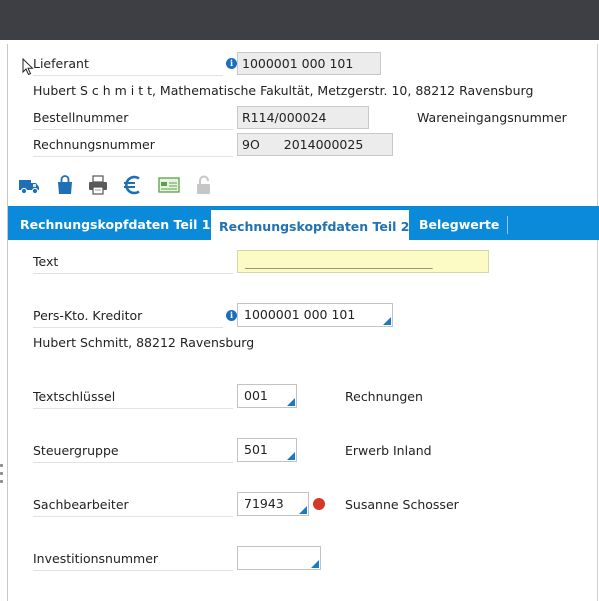 The image size is (599, 601). I want to click on status-indicator, so click(319, 504).